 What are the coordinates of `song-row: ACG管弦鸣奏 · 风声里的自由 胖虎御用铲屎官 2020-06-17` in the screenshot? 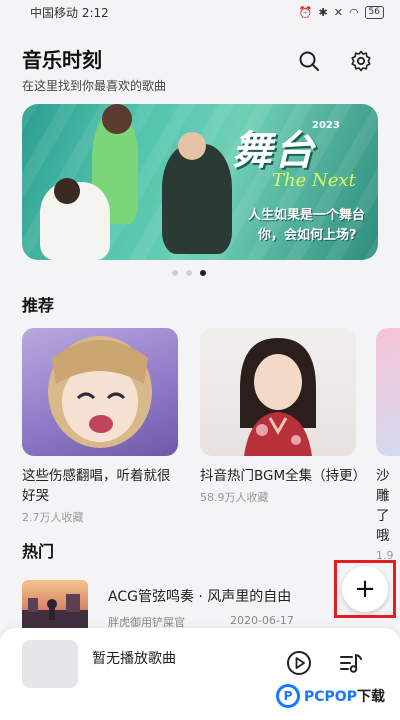 It's located at (202, 604).